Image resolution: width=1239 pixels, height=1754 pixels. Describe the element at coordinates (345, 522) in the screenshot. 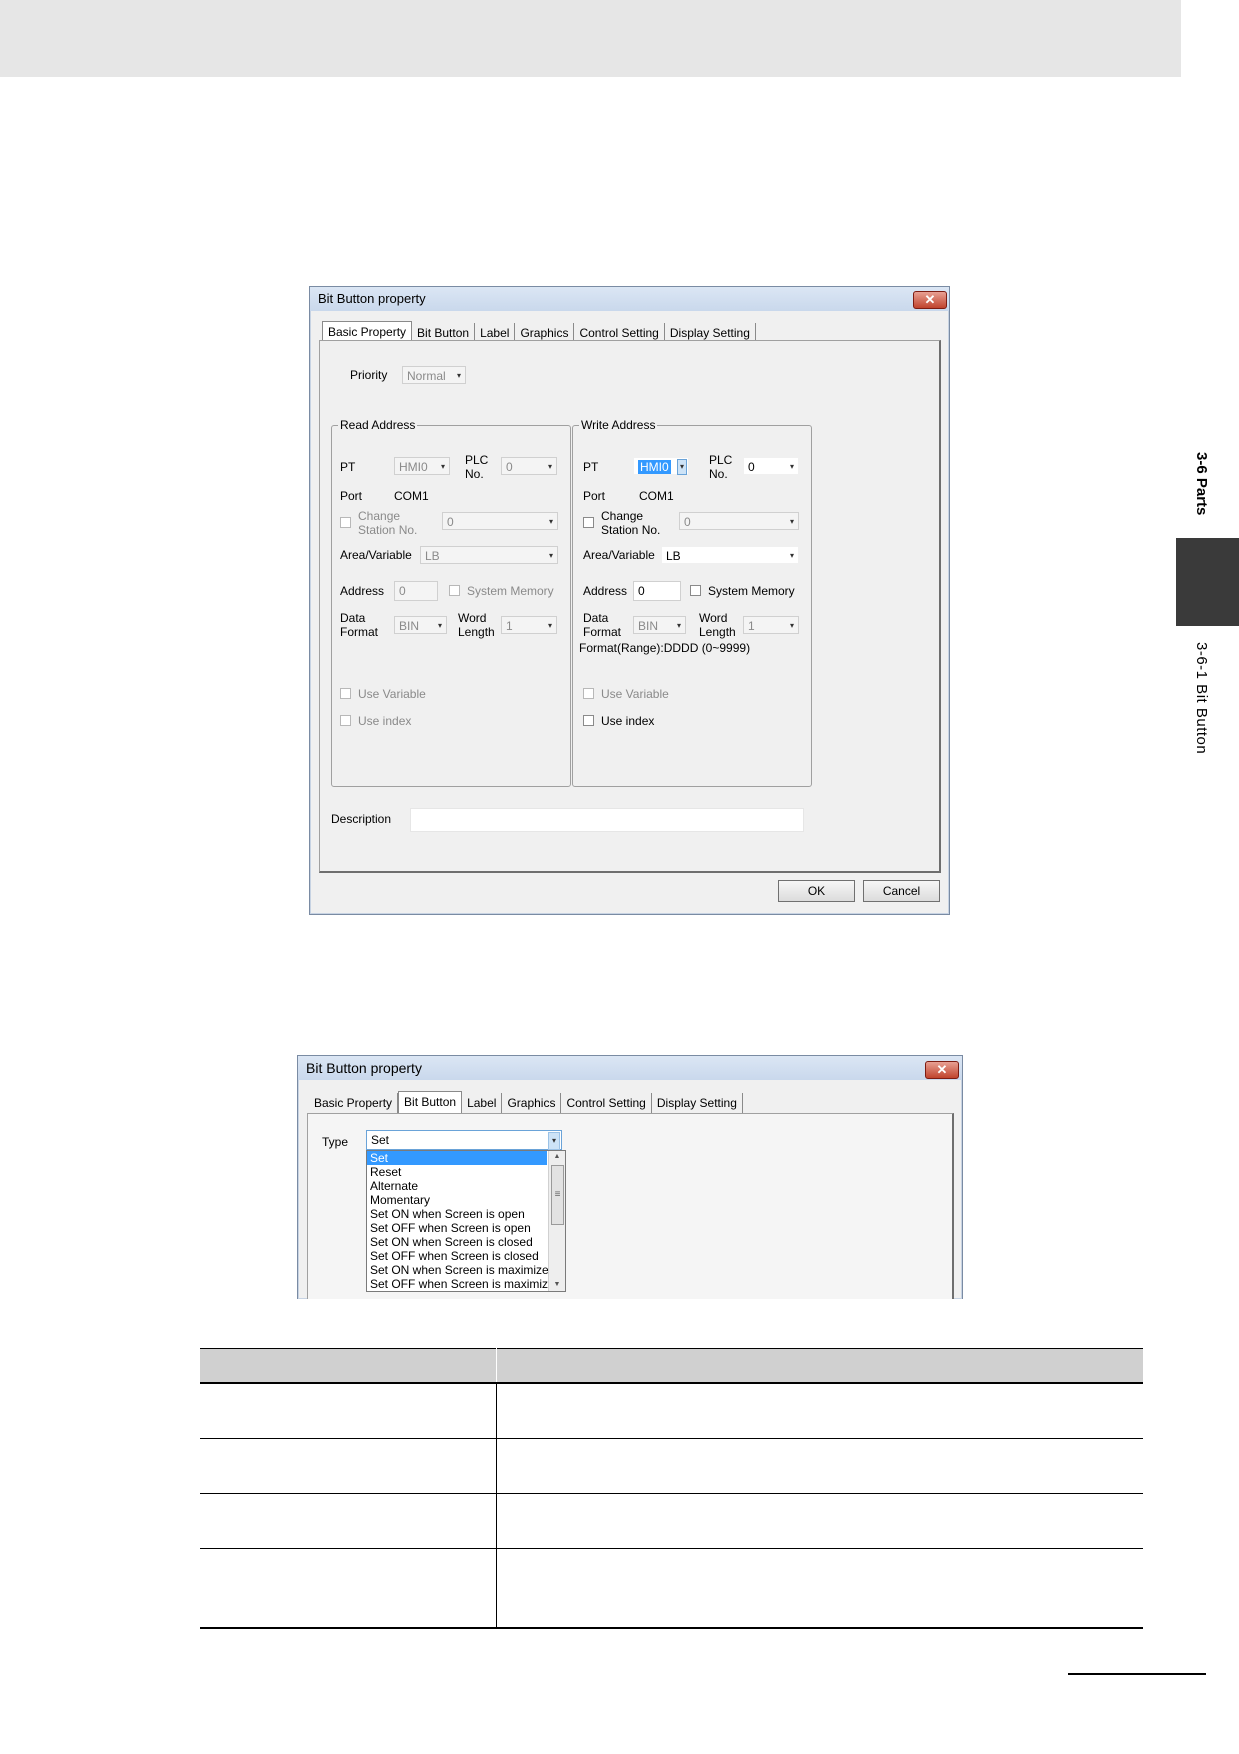

I see `read-change-station-checkbox` at that location.